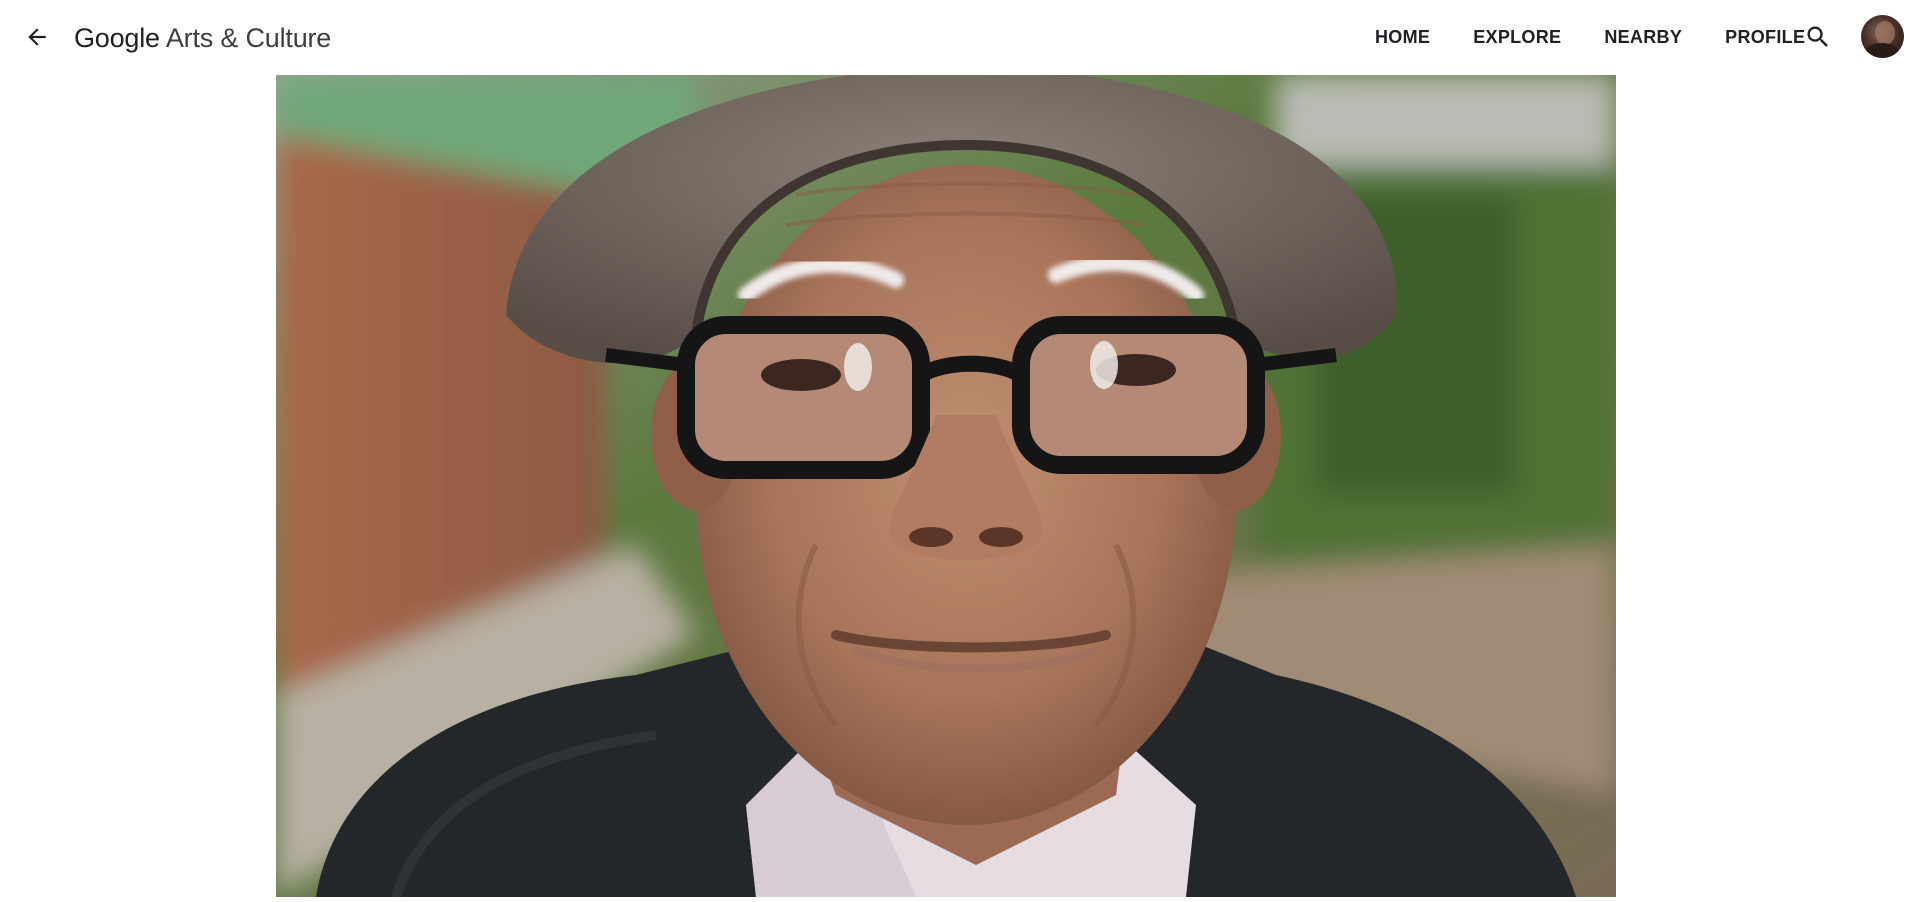 This screenshot has height=902, width=1920. I want to click on nav-explore: EXPLORE, so click(1517, 37).